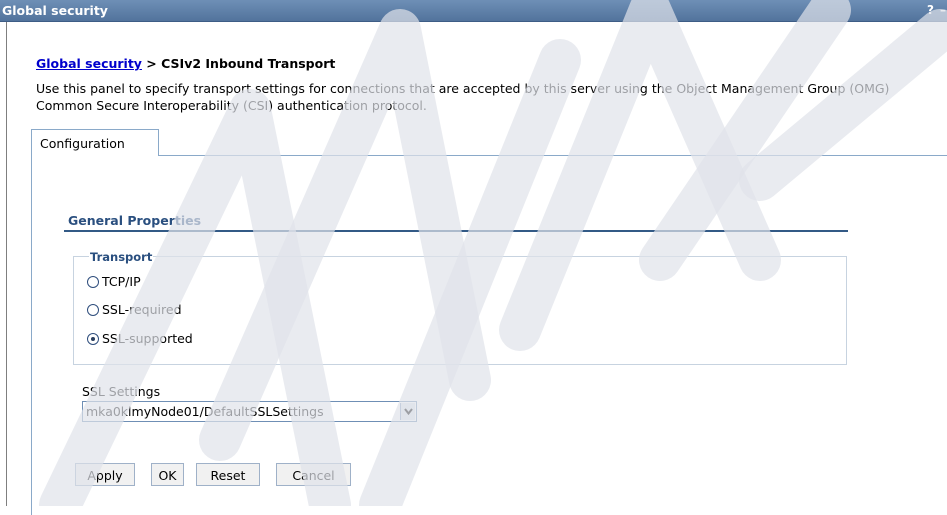 The height and width of the screenshot is (515, 947). What do you see at coordinates (228, 474) in the screenshot?
I see `reset-button: Reset` at bounding box center [228, 474].